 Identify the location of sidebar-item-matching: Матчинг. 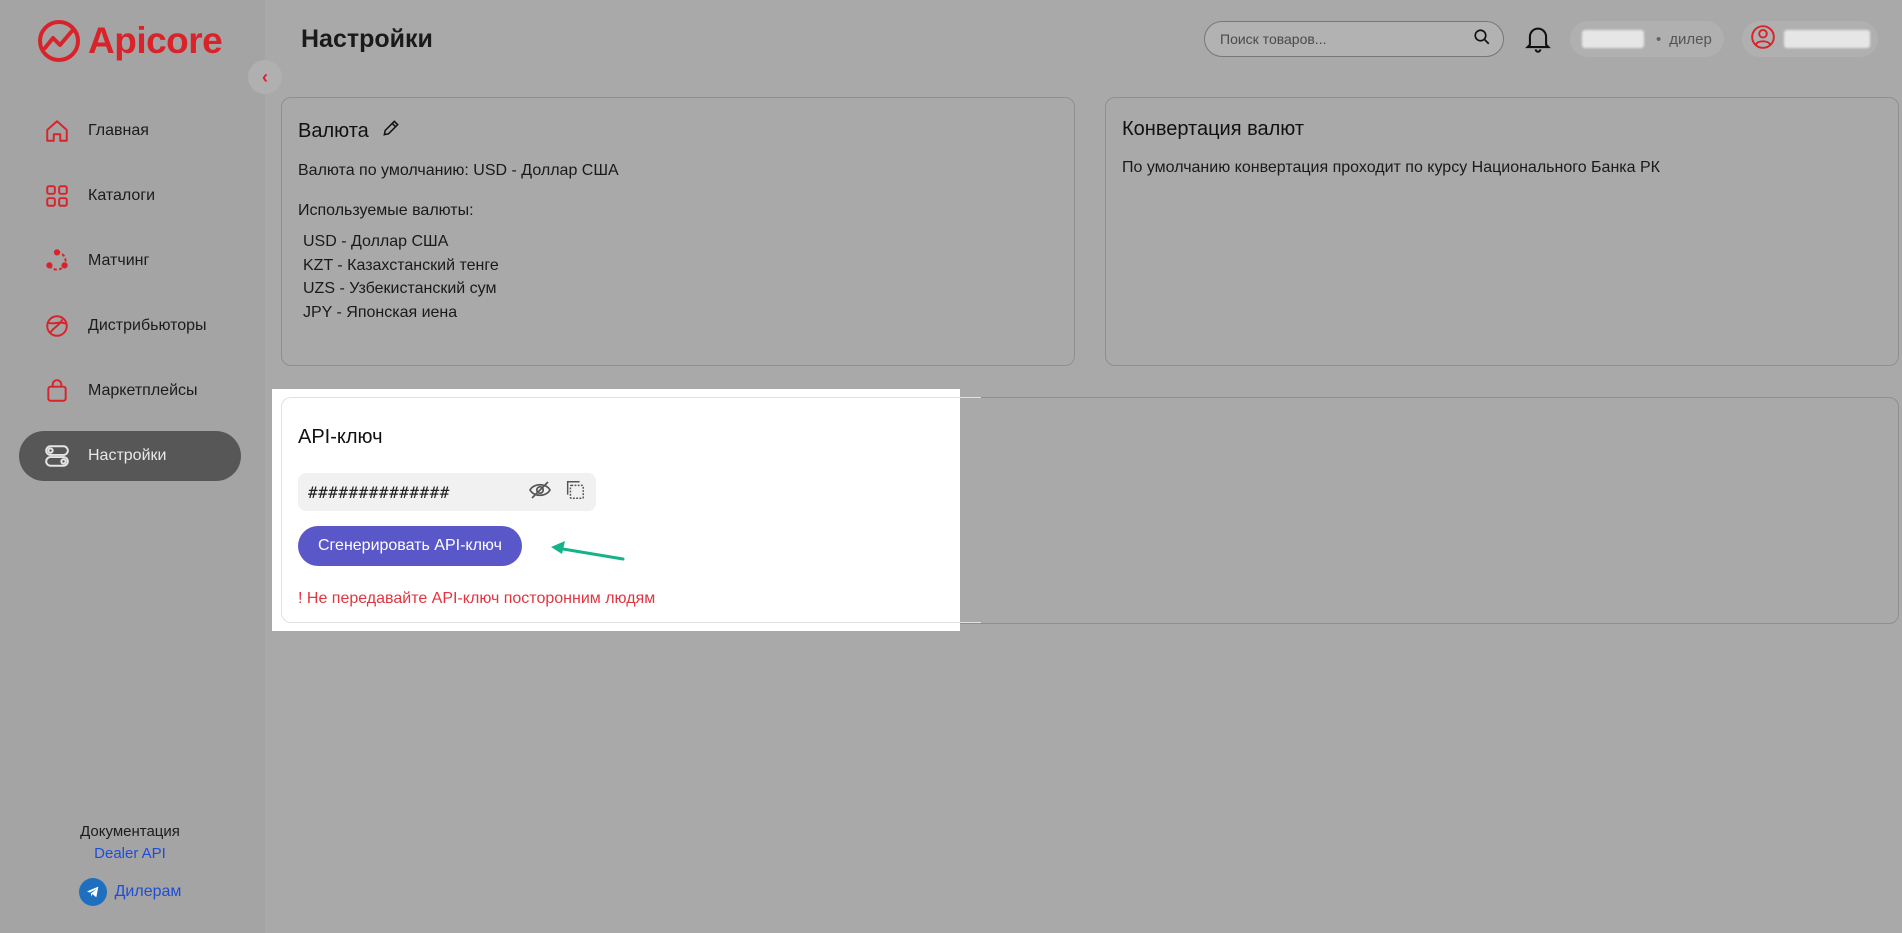
(130, 261).